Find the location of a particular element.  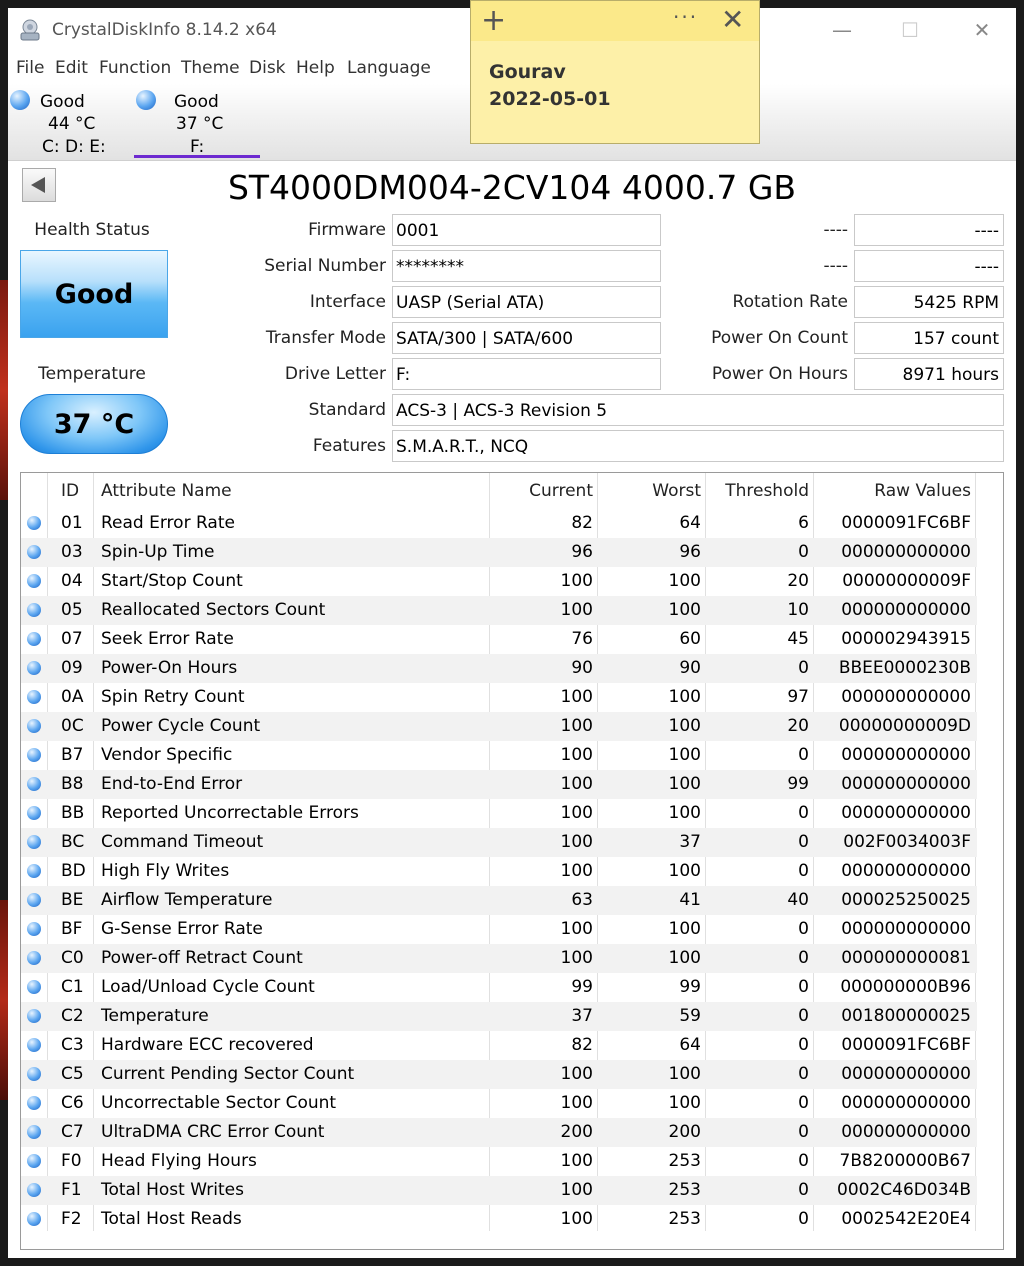

cell-attribute-name: Vendor Specific is located at coordinates (167, 755).